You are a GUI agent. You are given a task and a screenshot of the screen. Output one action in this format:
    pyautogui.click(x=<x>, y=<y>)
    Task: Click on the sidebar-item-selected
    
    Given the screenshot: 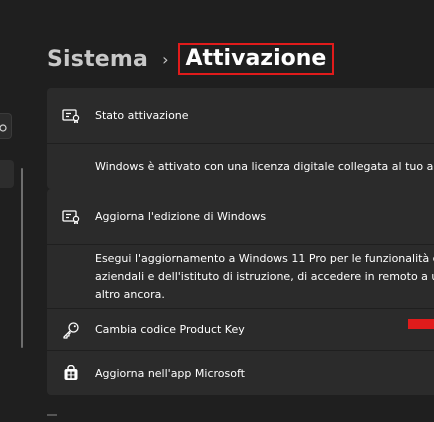 What is the action you would take?
    pyautogui.click(x=7, y=174)
    